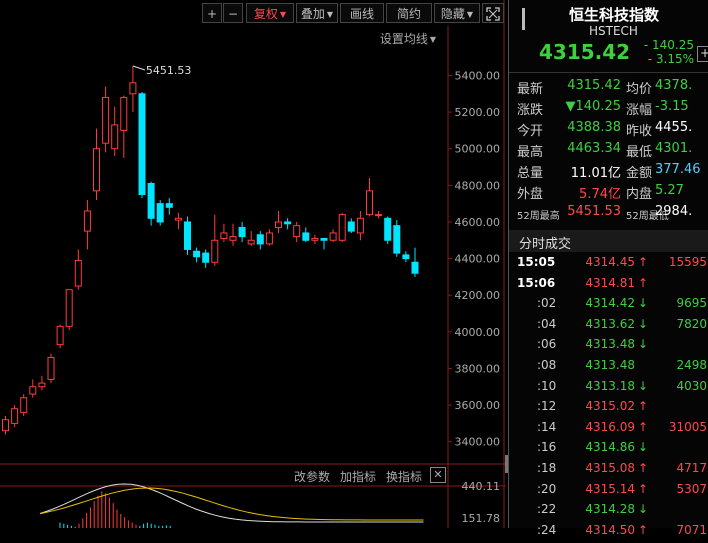 The width and height of the screenshot is (708, 543). What do you see at coordinates (547, 385) in the screenshot?
I see `tick-time: :10` at bounding box center [547, 385].